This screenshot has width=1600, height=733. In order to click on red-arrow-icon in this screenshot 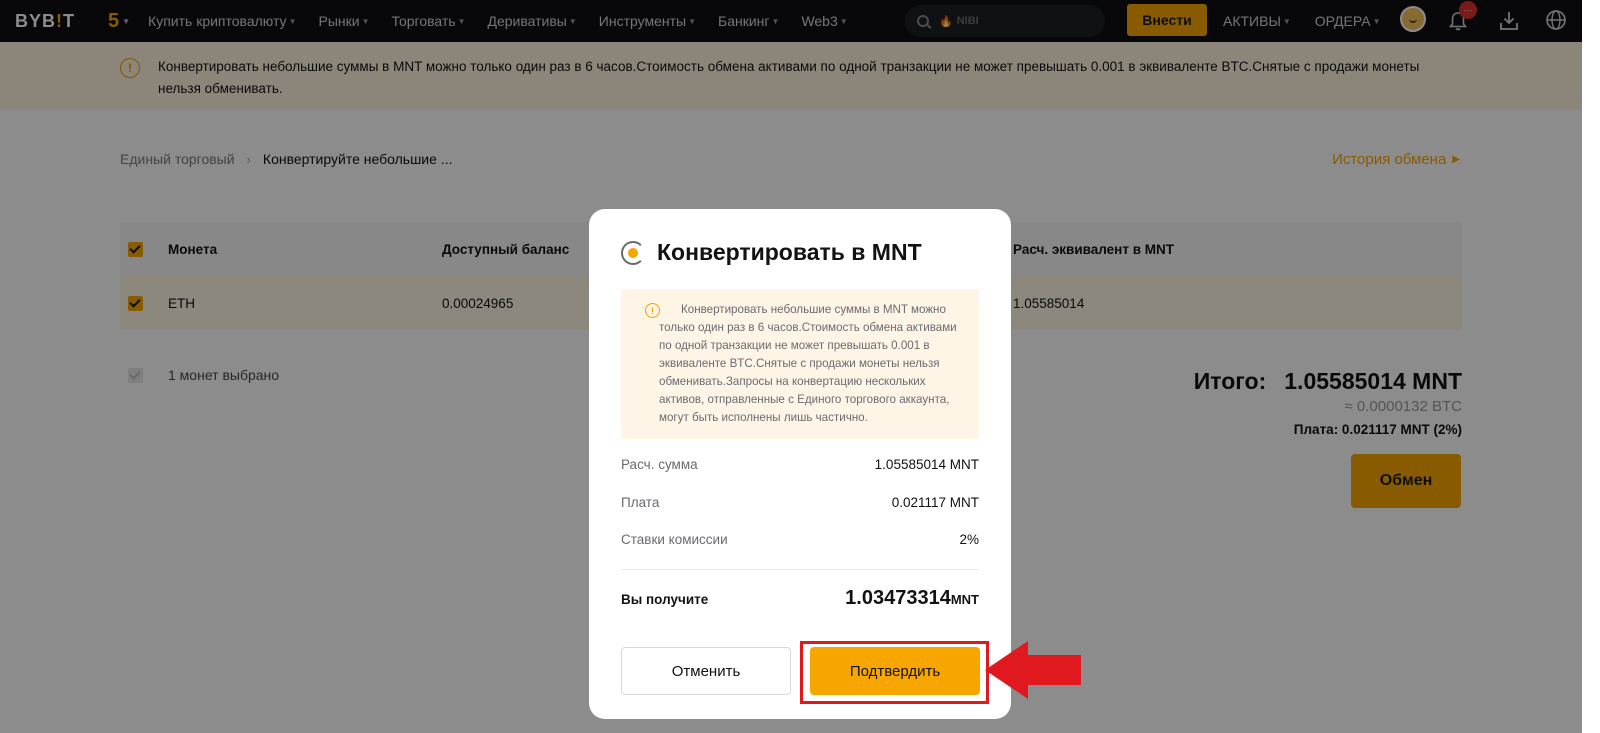, I will do `click(1033, 670)`.